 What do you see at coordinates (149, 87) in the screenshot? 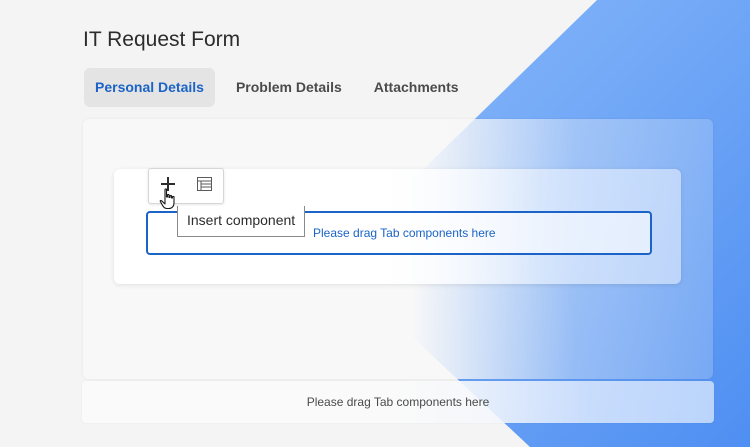
I see `tab-personal-details: Personal Details` at bounding box center [149, 87].